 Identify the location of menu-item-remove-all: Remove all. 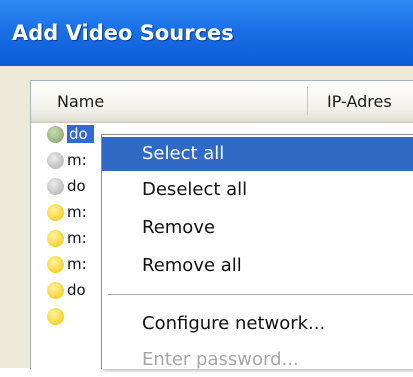
(257, 266).